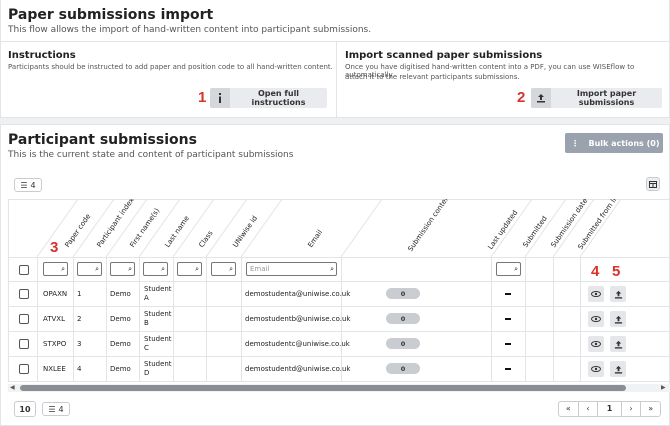 This screenshot has width=670, height=426. What do you see at coordinates (12, 387) in the screenshot?
I see `scroll-left-icon: ◀` at bounding box center [12, 387].